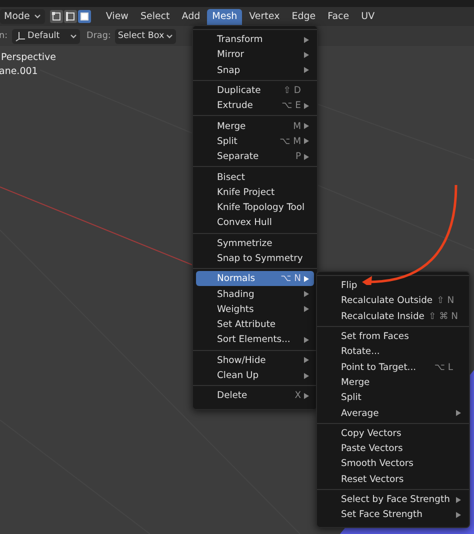 This screenshot has width=474, height=534. What do you see at coordinates (297, 126) in the screenshot?
I see `shortcut-label: M` at bounding box center [297, 126].